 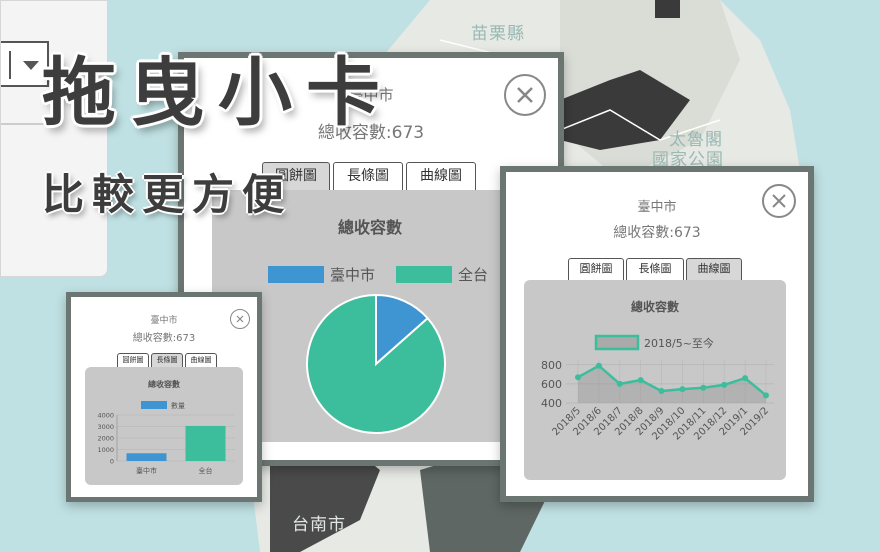 What do you see at coordinates (54, 138) in the screenshot?
I see `sidebar-panel` at bounding box center [54, 138].